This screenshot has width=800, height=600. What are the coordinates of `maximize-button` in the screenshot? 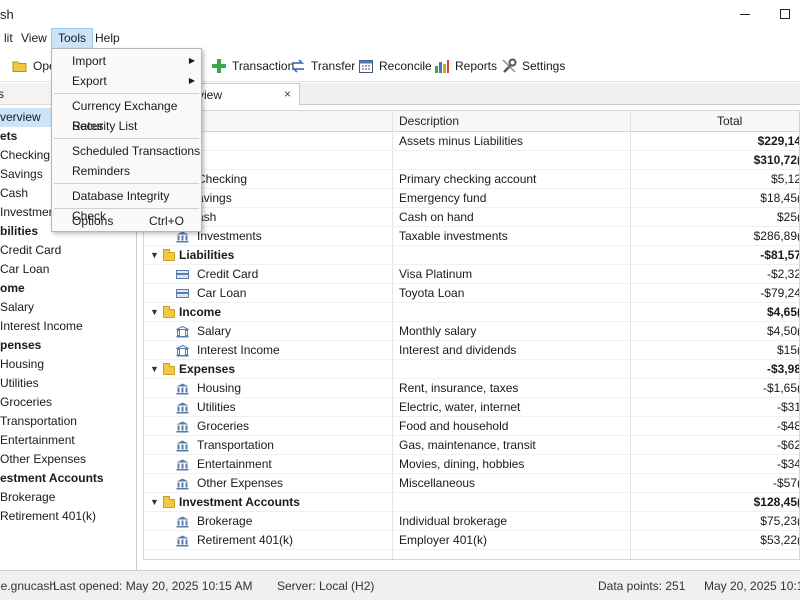 It's located at (782, 14).